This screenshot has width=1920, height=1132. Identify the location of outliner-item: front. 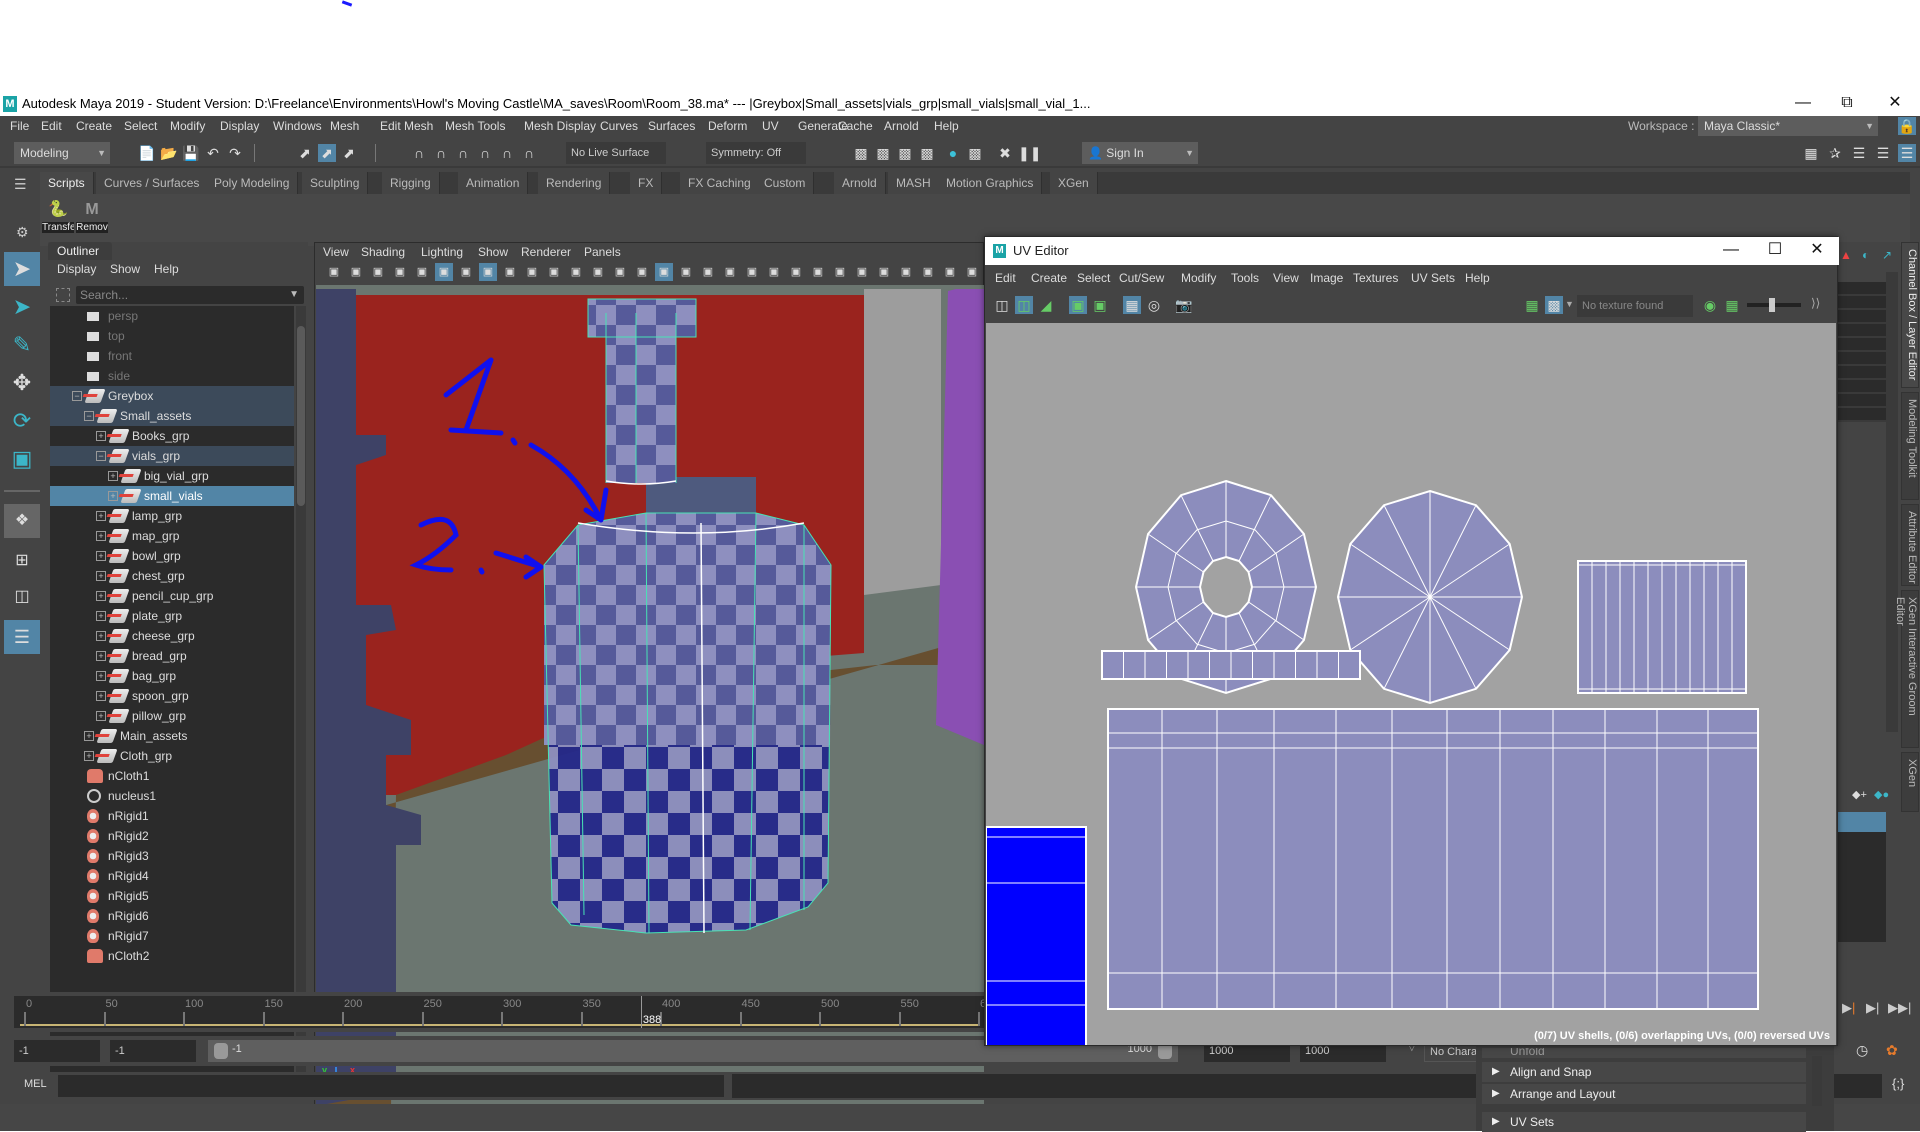
(172, 356).